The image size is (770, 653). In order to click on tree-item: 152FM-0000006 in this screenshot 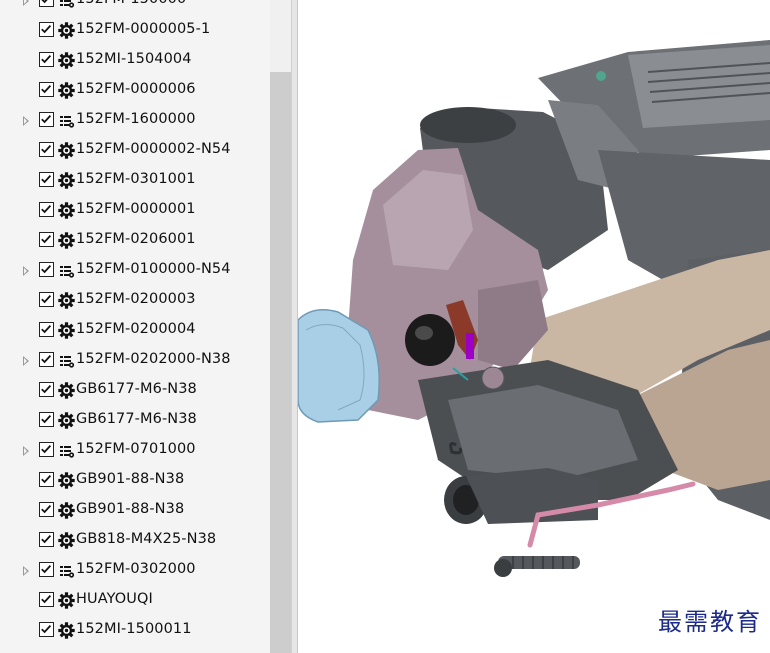, I will do `click(135, 91)`.